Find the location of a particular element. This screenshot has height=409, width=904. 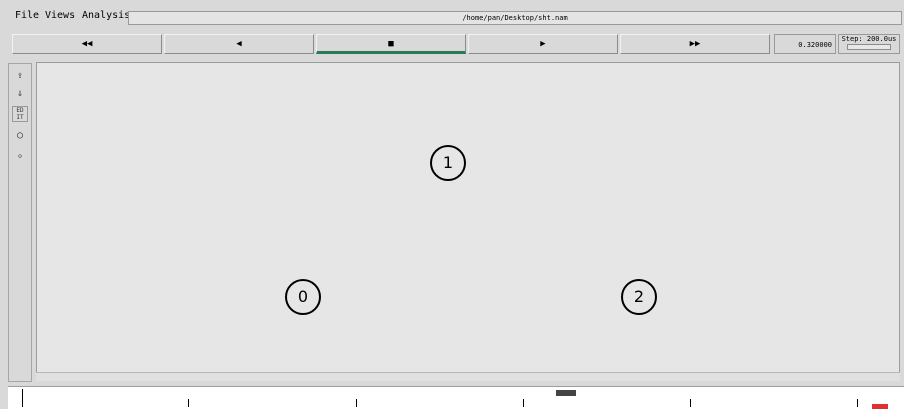

file-path-label: /home/pan/Desktop/sht.nam is located at coordinates (515, 18).